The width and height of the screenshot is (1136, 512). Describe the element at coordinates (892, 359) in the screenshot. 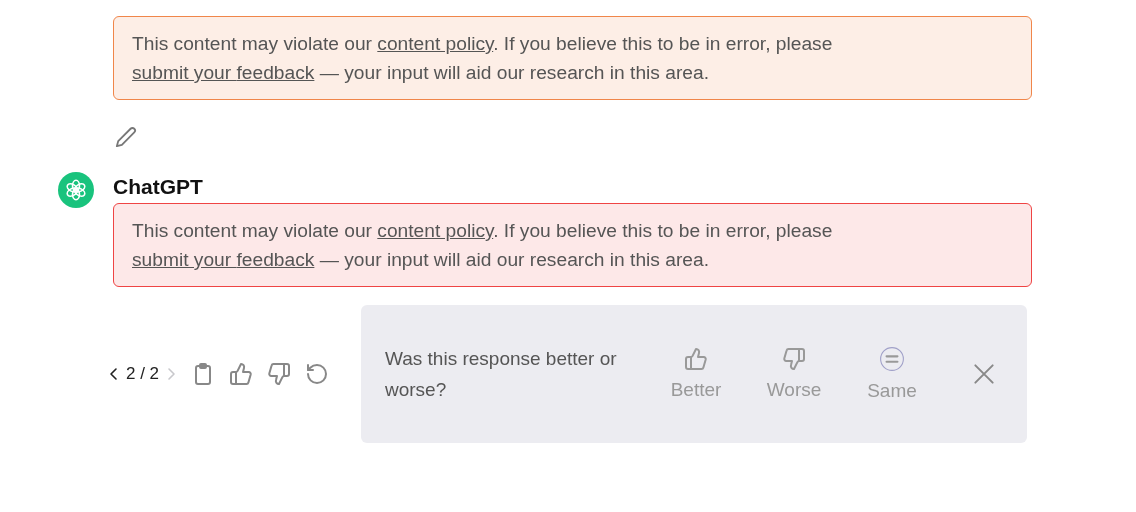

I see `equal-circle-icon` at that location.